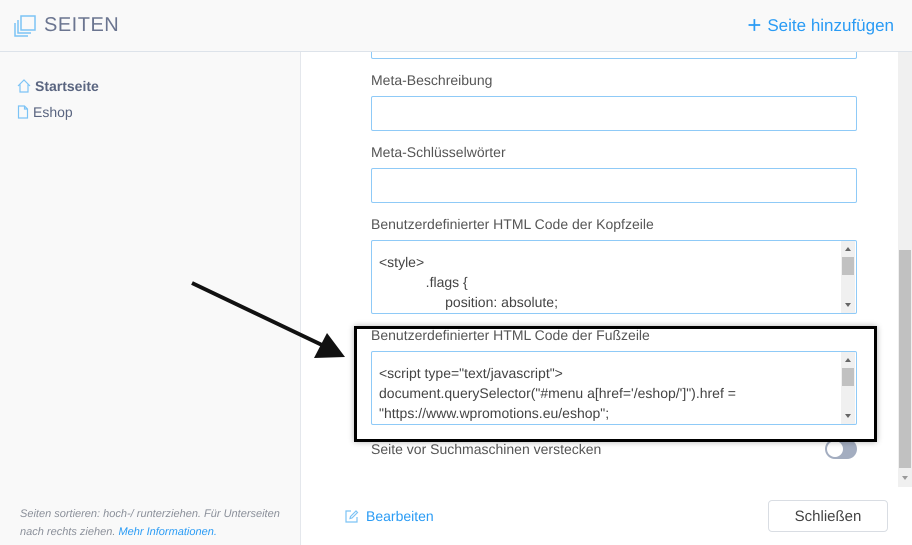 This screenshot has height=545, width=912. I want to click on sidebar-item: Startseite, so click(58, 86).